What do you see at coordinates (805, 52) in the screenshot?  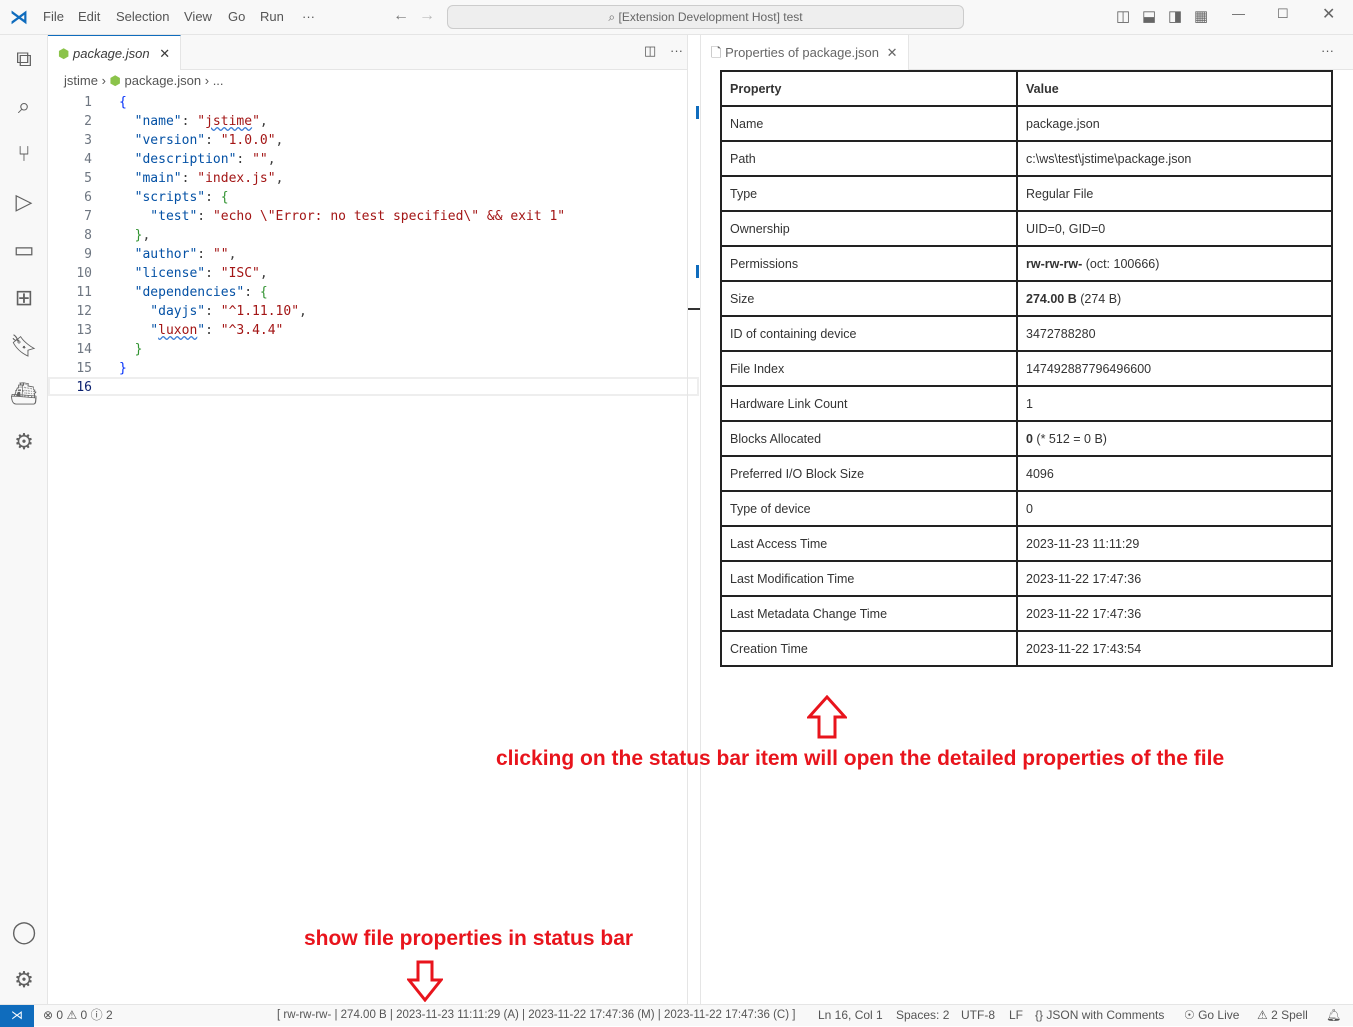 I see `tab-properties: 🗋︎ Properties of package.json ✕` at bounding box center [805, 52].